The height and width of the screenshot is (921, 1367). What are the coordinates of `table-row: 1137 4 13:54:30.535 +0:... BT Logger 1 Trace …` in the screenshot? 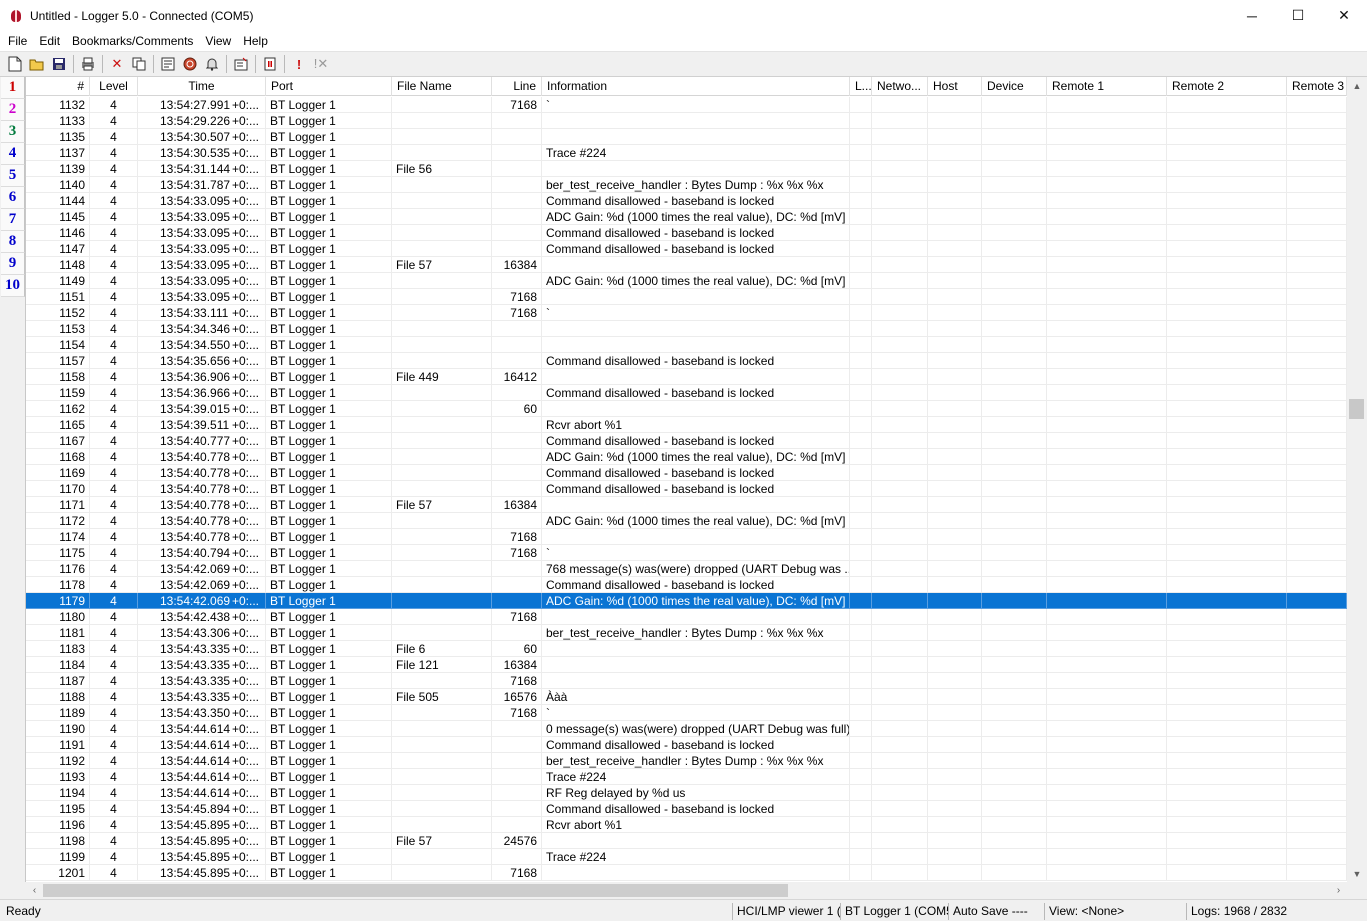 It's located at (686, 153).